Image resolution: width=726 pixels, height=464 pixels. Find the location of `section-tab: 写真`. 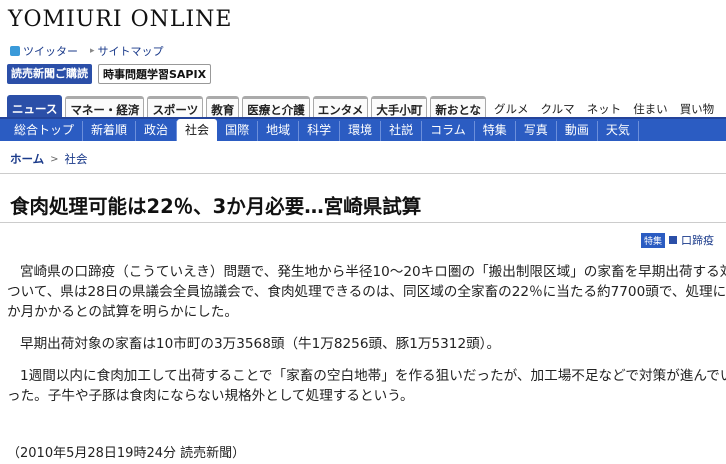

section-tab: 写真 is located at coordinates (536, 131).